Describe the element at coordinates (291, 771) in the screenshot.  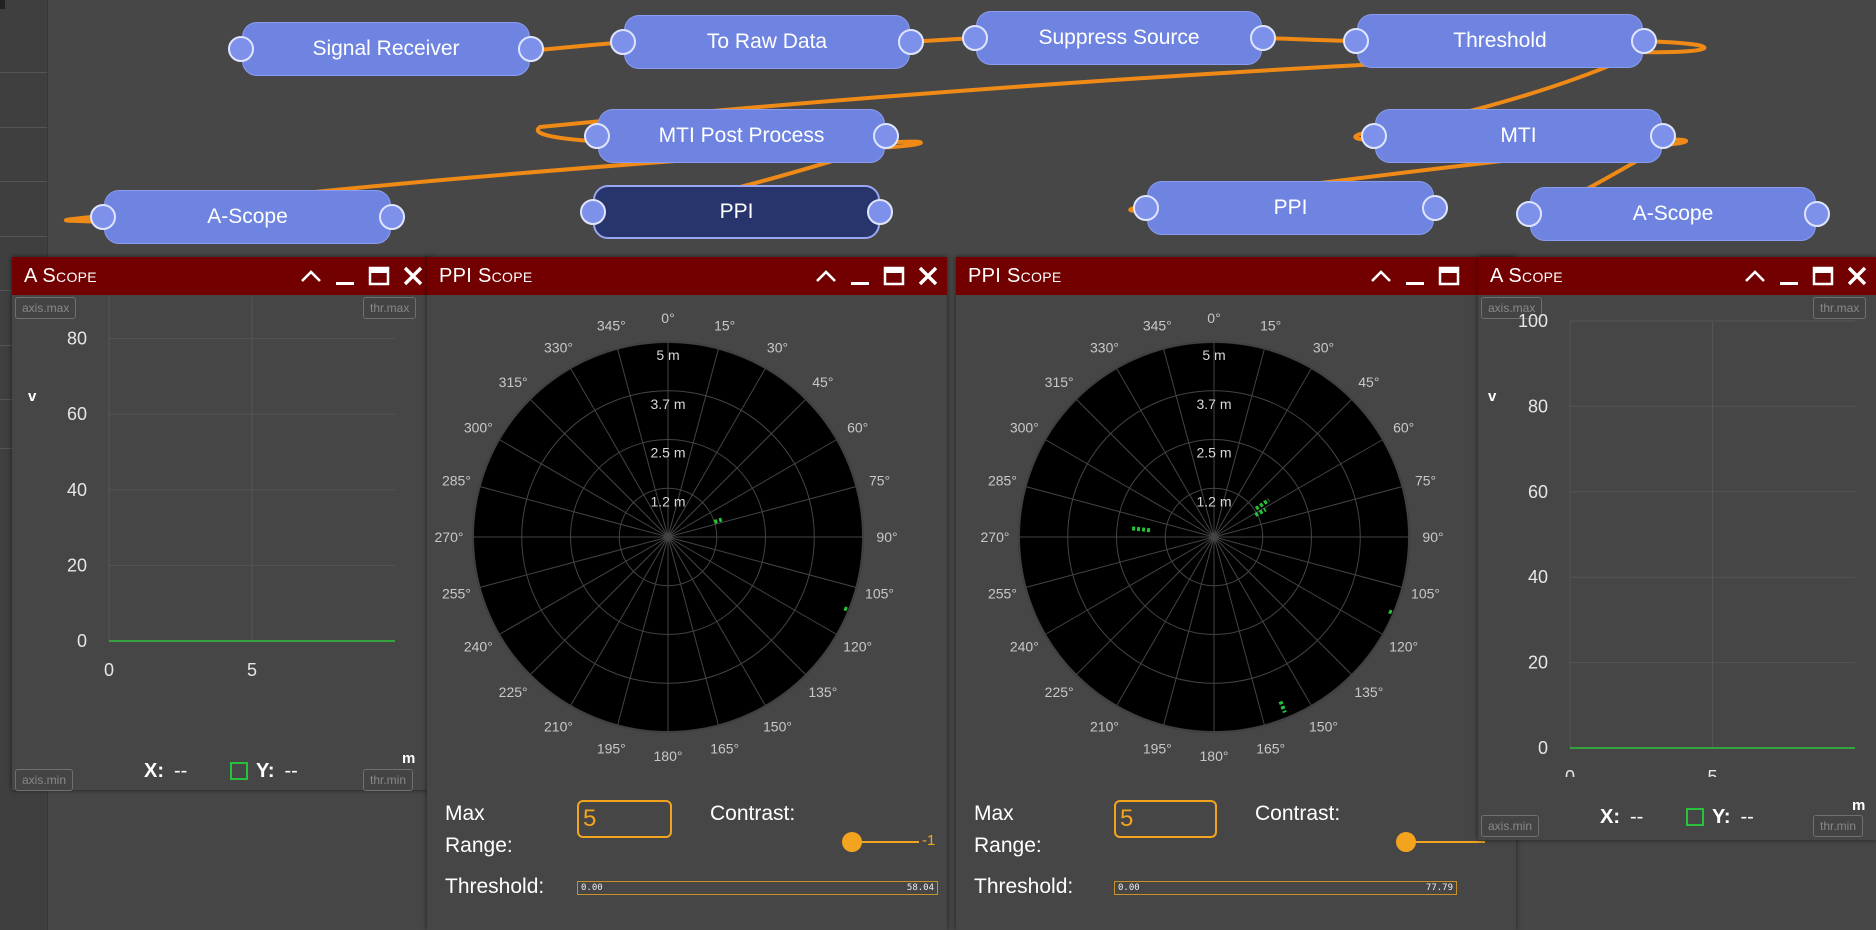
I see `y-readout-value: --` at that location.